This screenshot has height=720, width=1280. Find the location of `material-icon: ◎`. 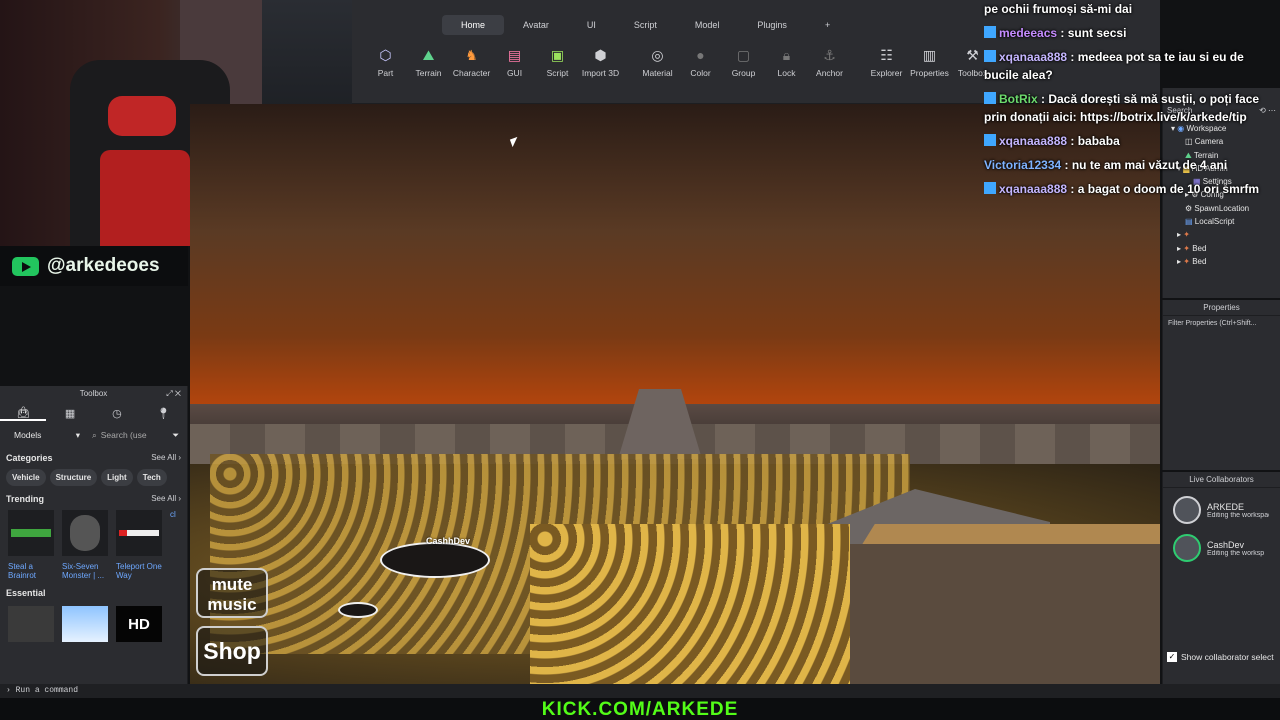

material-icon: ◎ is located at coordinates (657, 54).